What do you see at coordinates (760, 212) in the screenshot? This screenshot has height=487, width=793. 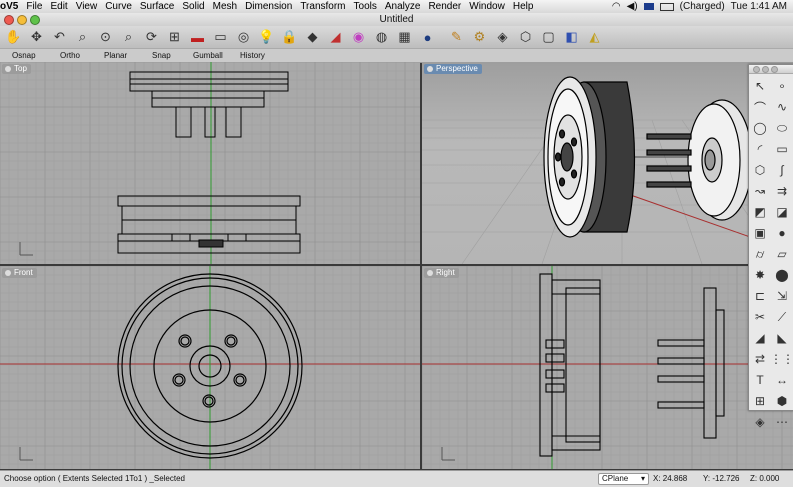 I see `surface-icon: ◩` at bounding box center [760, 212].